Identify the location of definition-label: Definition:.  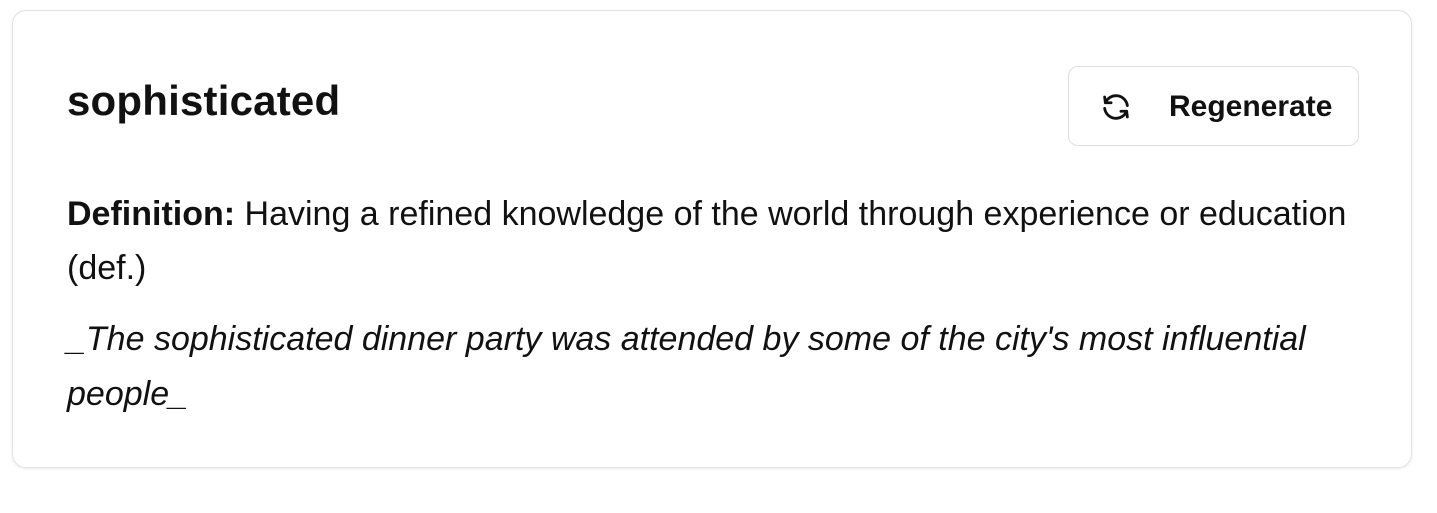
(151, 214).